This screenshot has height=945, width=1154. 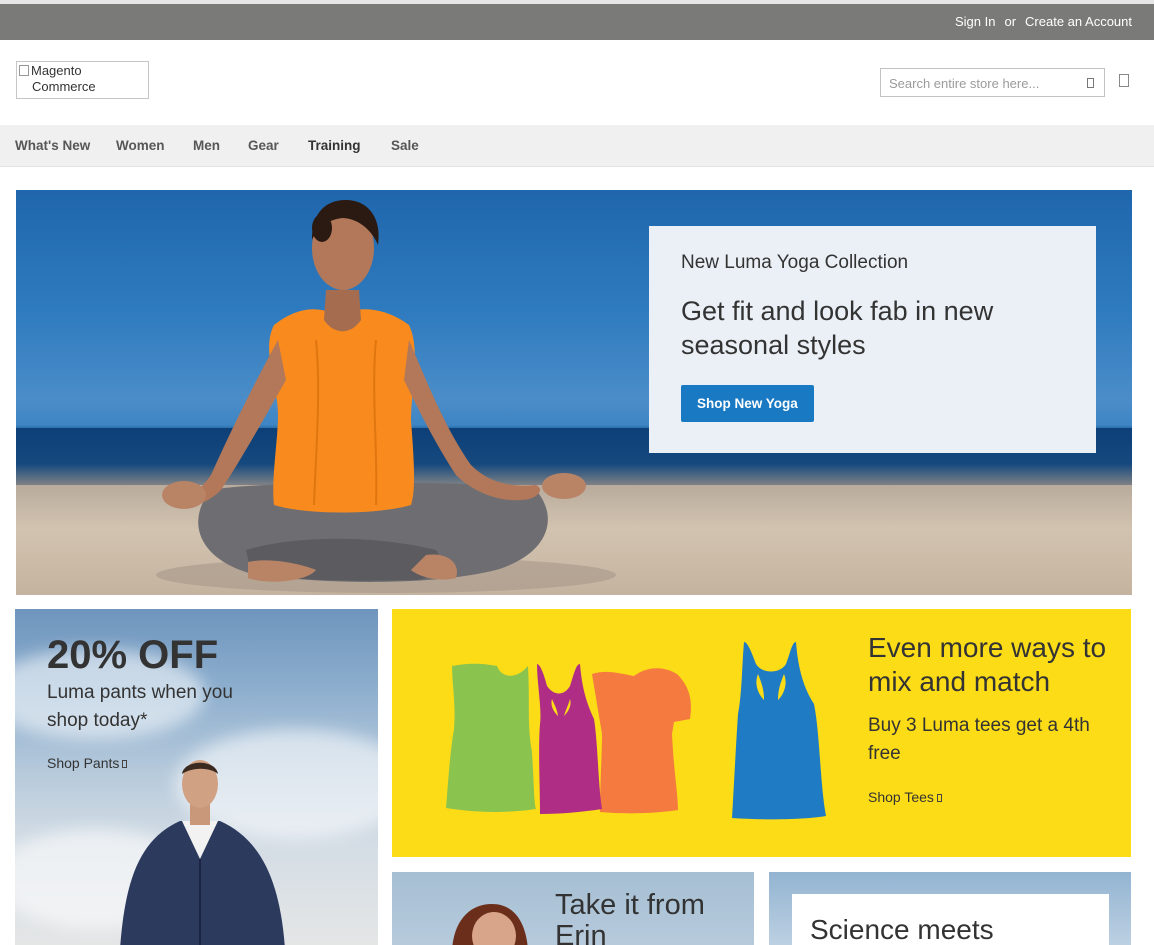 What do you see at coordinates (405, 145) in the screenshot?
I see `nav-item-sale: Sale` at bounding box center [405, 145].